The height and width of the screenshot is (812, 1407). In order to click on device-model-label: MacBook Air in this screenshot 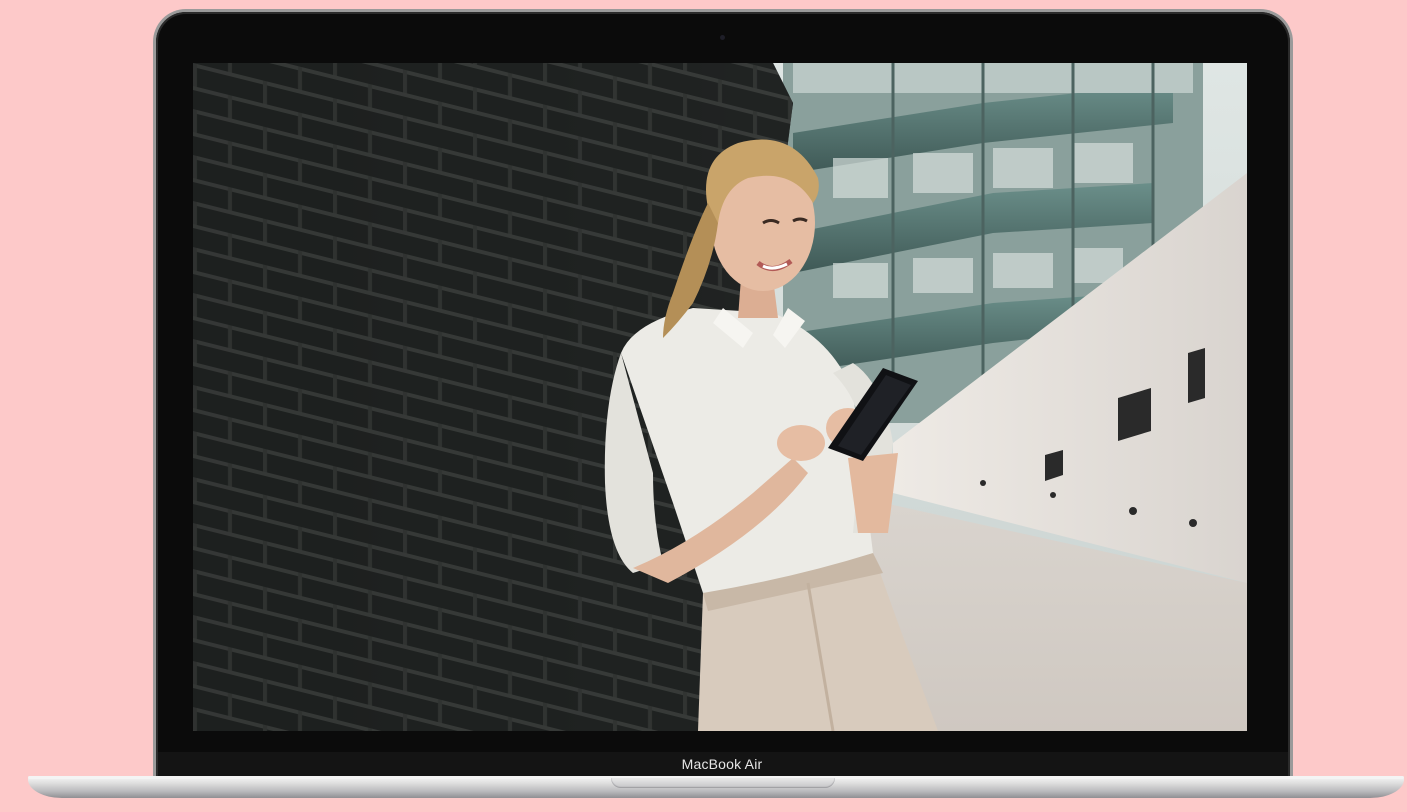, I will do `click(722, 764)`.